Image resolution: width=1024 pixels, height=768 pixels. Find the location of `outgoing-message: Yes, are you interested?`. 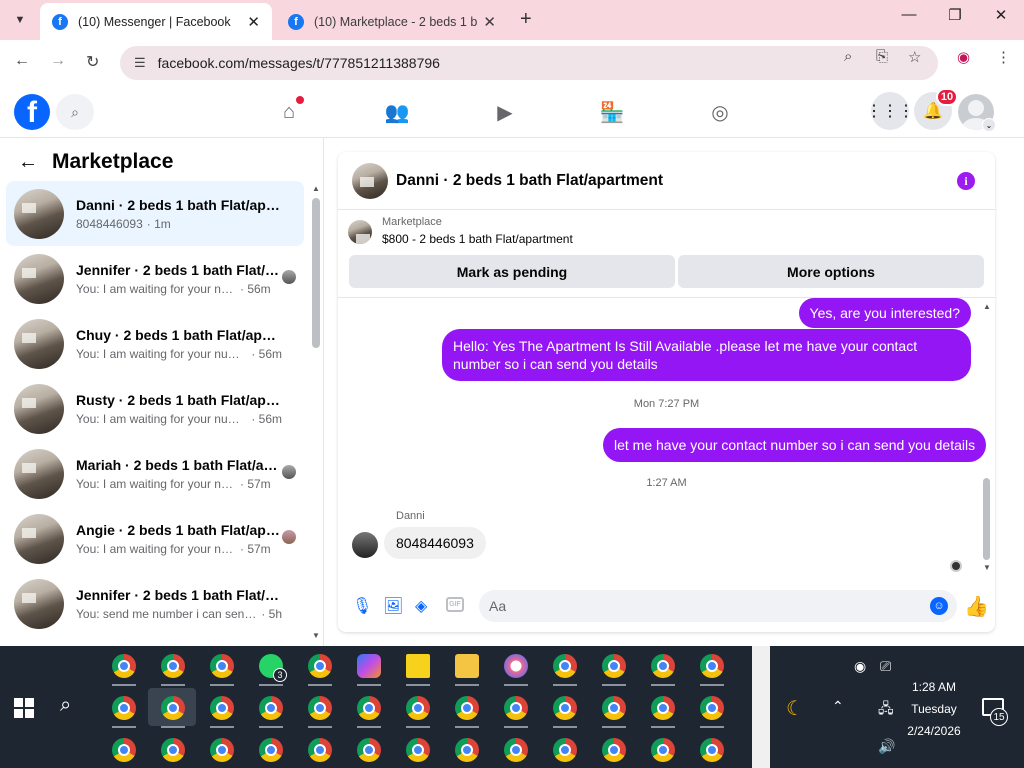

outgoing-message: Yes, are you interested? is located at coordinates (884, 313).